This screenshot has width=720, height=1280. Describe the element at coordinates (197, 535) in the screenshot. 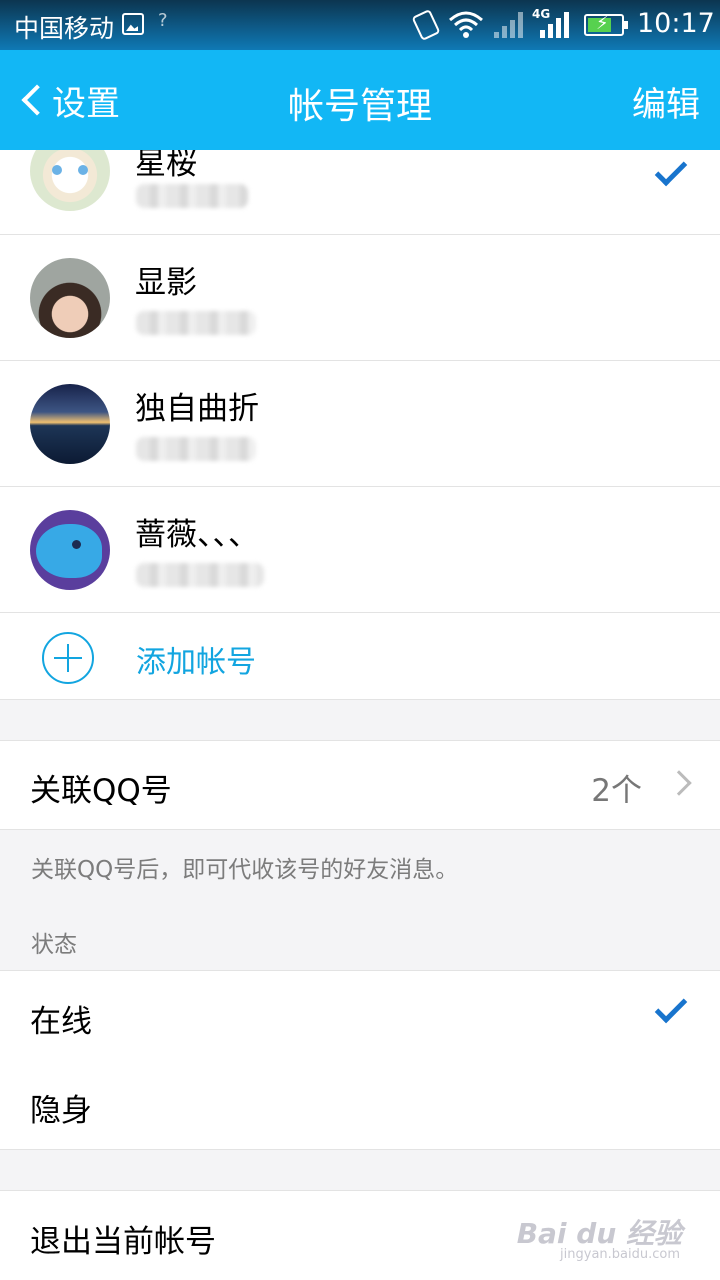

I see `account-name: 蔷薇、、、` at that location.